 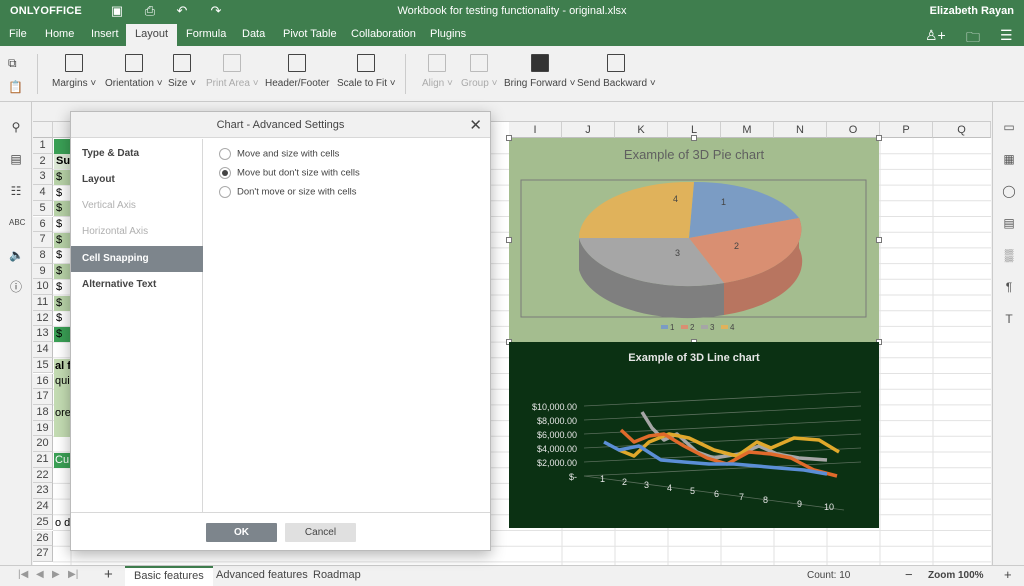 I want to click on cell-b4: $, so click(x=62, y=193).